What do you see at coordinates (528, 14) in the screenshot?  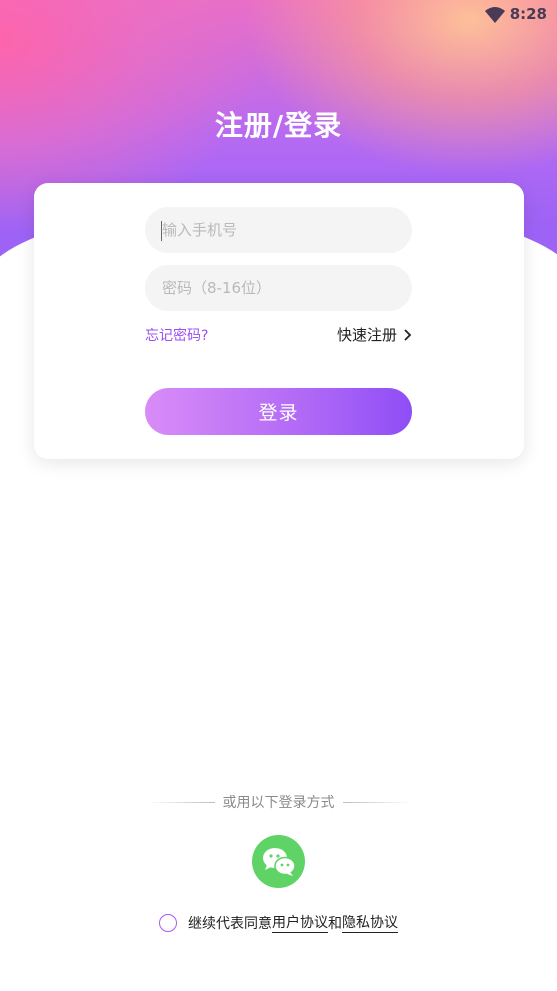 I see `status-time: 8:28` at bounding box center [528, 14].